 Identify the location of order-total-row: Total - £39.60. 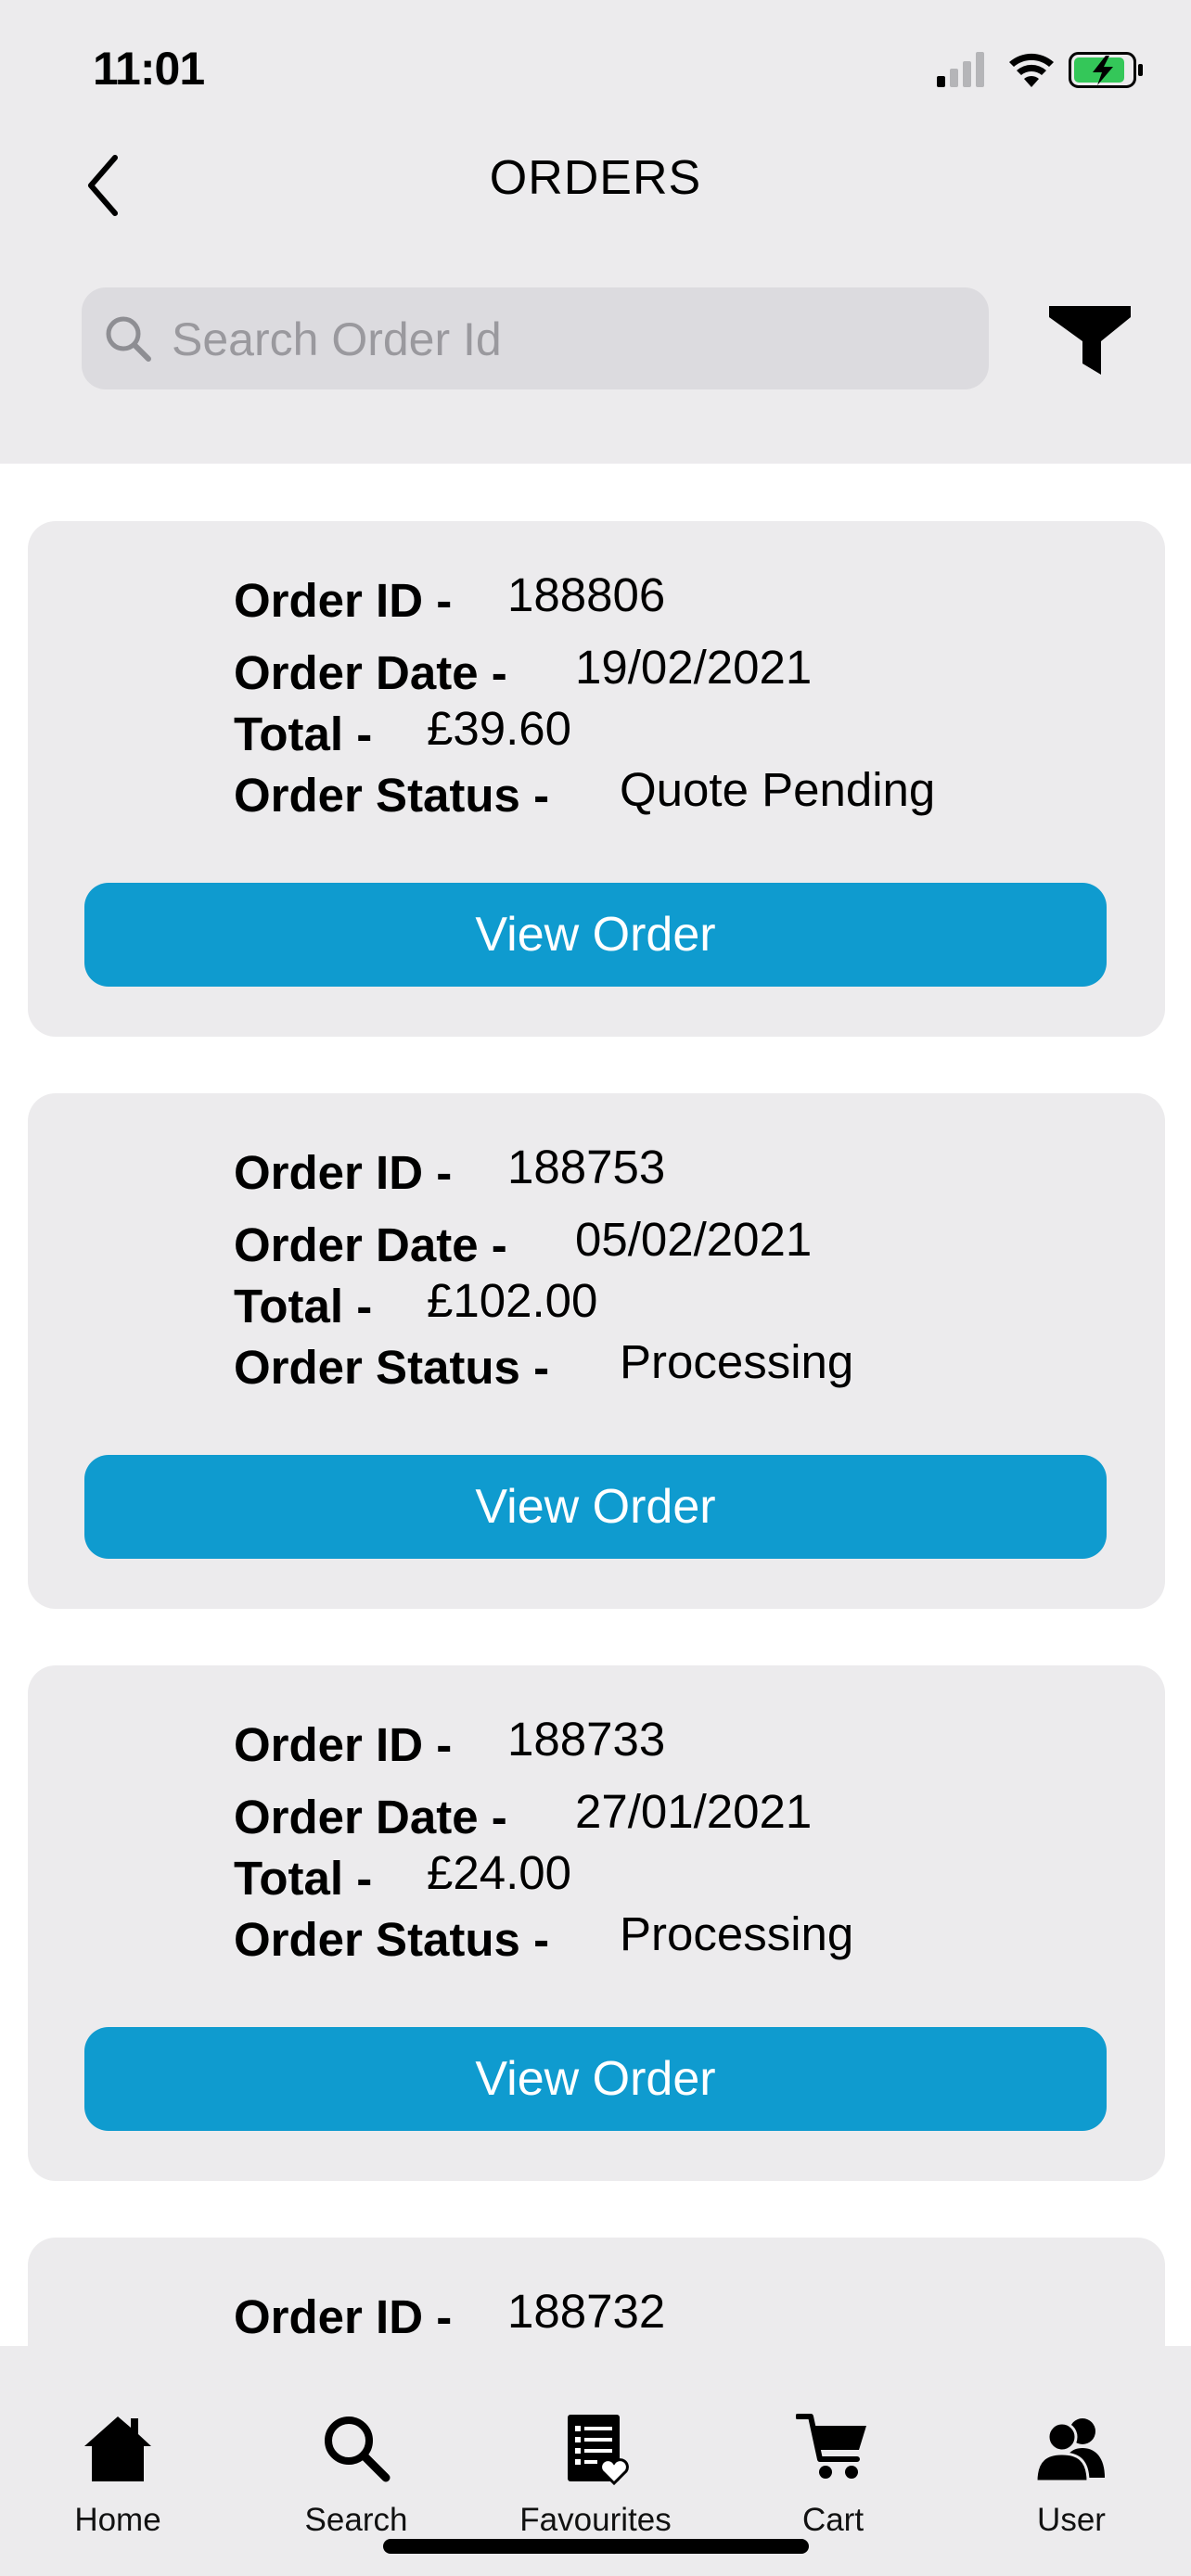
(402, 732).